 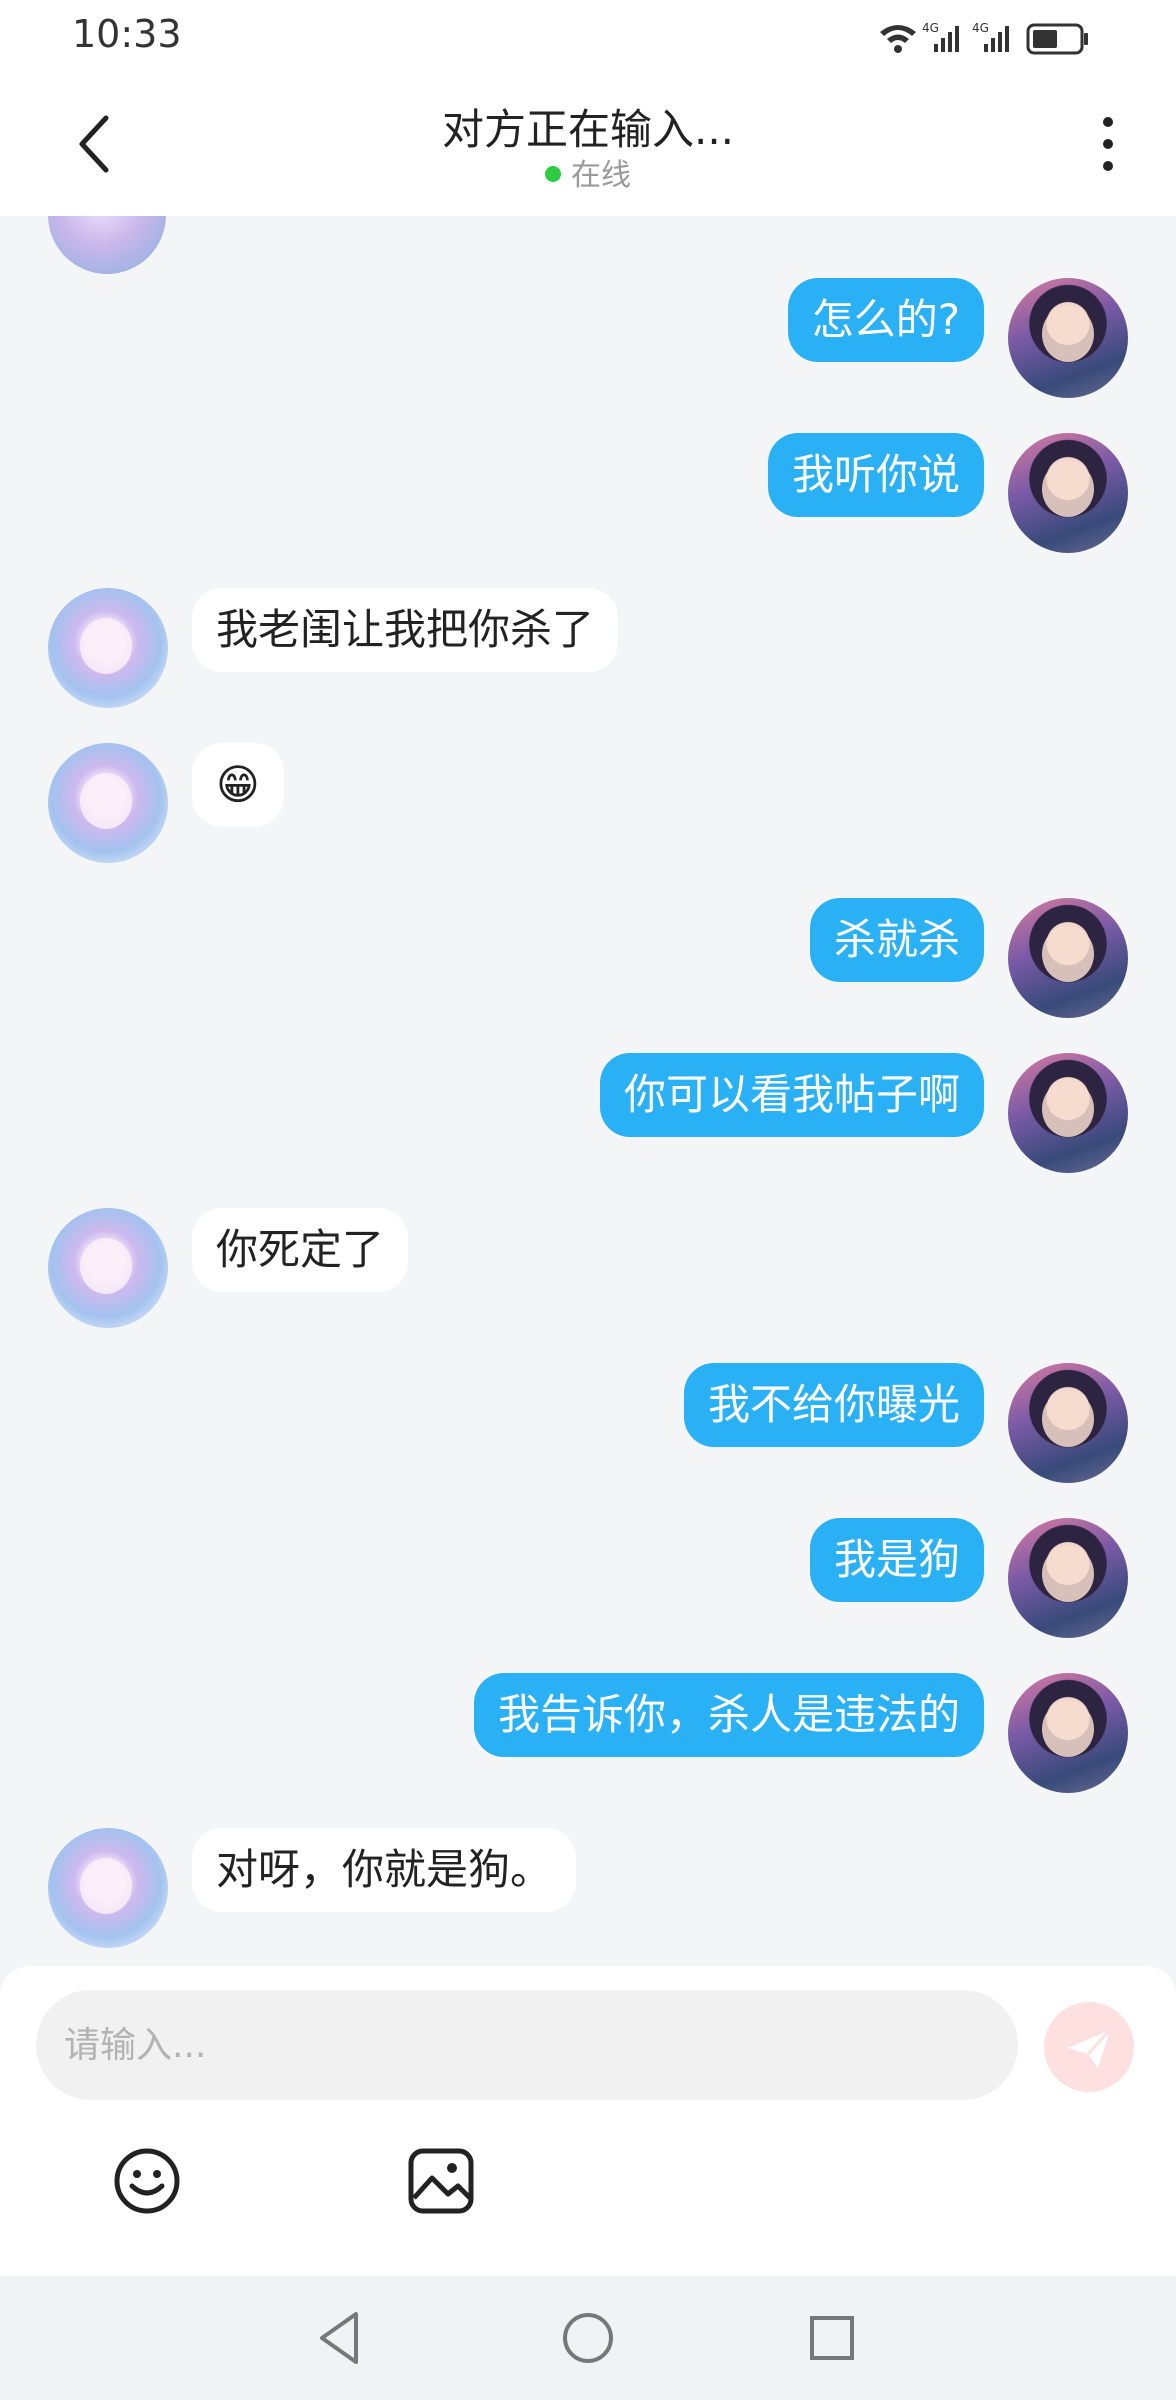 I want to click on status-bar: 10:33 4G 4G, so click(x=588, y=36).